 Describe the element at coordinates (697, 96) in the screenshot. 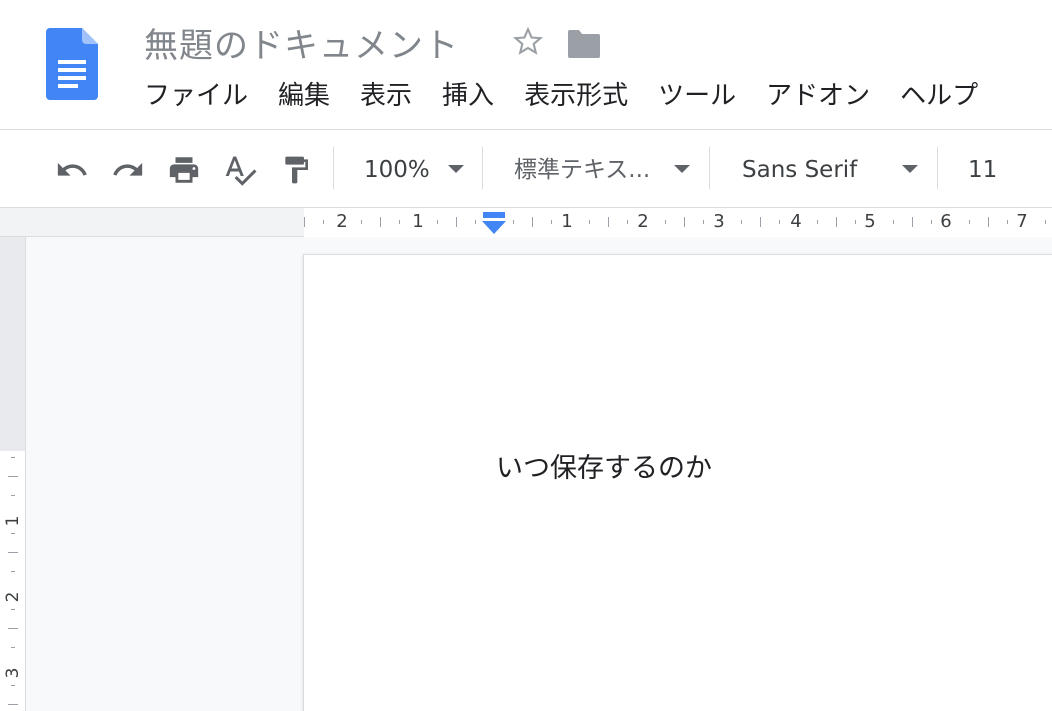

I see `menu-tools: ツール` at that location.